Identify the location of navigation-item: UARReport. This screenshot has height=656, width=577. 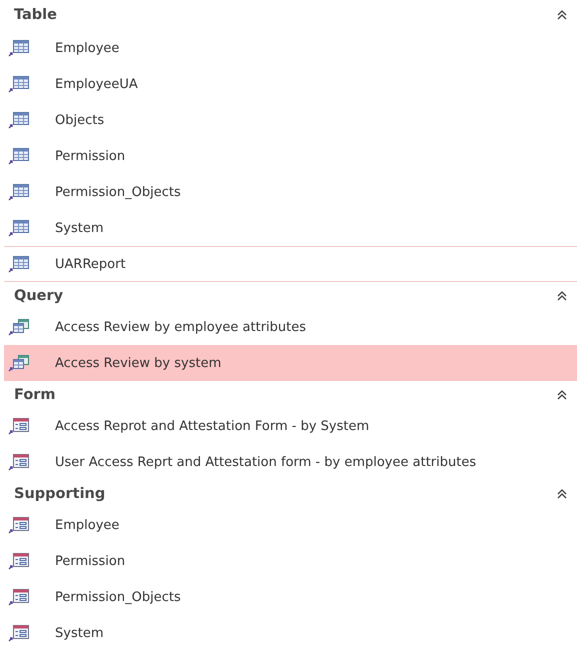
(290, 264).